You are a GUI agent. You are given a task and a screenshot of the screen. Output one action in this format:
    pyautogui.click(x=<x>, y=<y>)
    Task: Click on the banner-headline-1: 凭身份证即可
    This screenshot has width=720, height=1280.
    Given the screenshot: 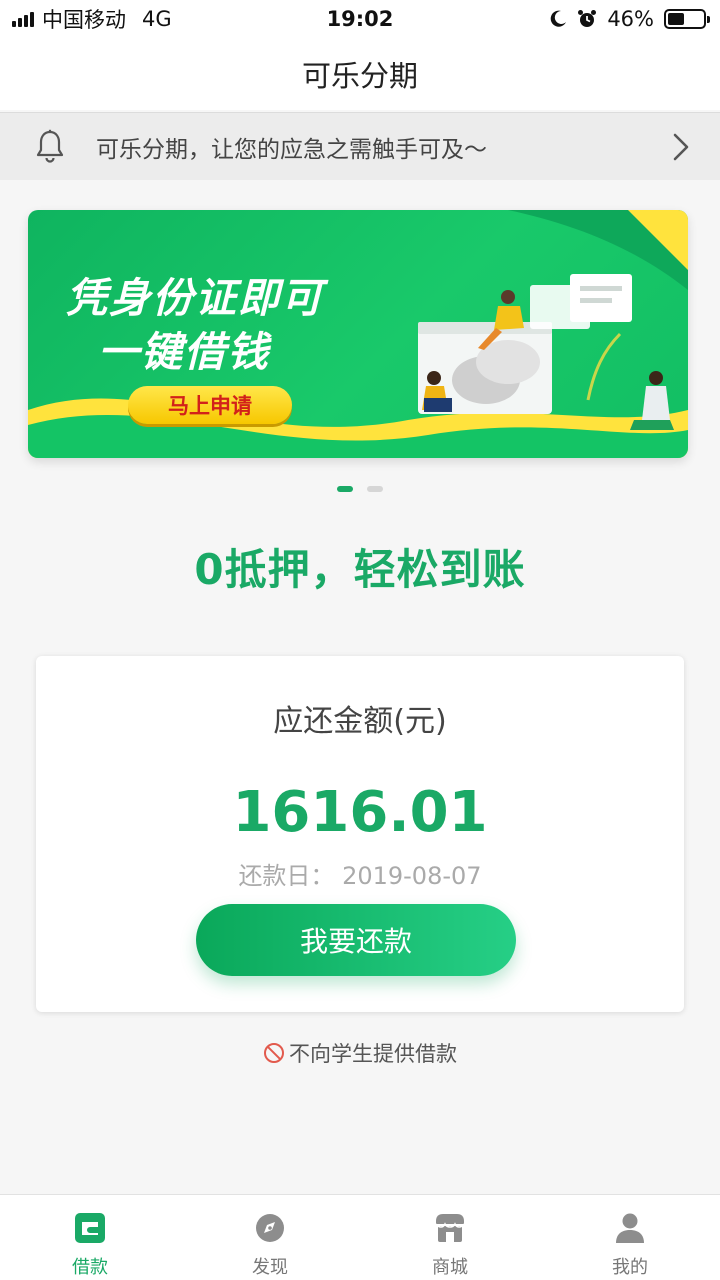 What is the action you would take?
    pyautogui.click(x=195, y=298)
    